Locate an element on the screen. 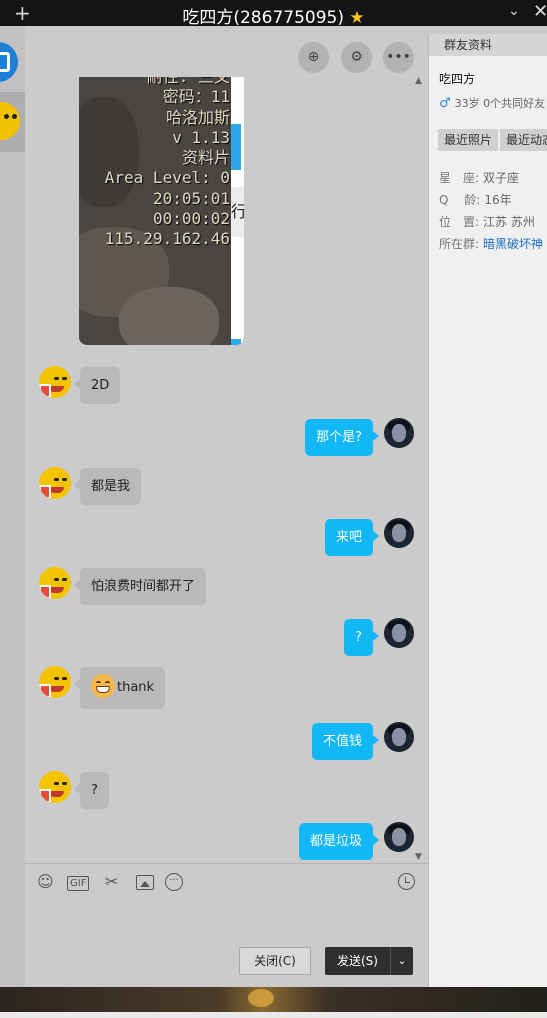 The image size is (547, 1018). profile-name: 吃四方 is located at coordinates (457, 78).